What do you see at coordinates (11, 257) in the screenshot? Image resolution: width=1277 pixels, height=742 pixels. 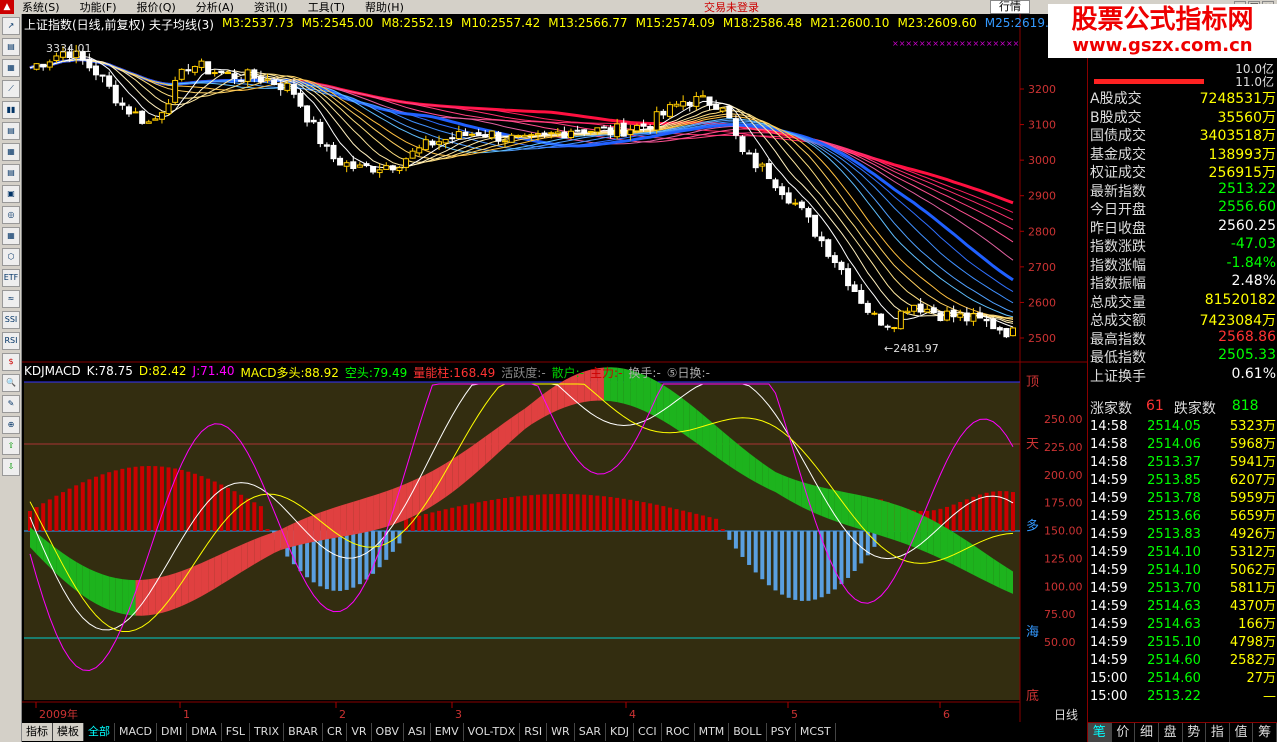 I see `hex-icon: ⬡` at bounding box center [11, 257].